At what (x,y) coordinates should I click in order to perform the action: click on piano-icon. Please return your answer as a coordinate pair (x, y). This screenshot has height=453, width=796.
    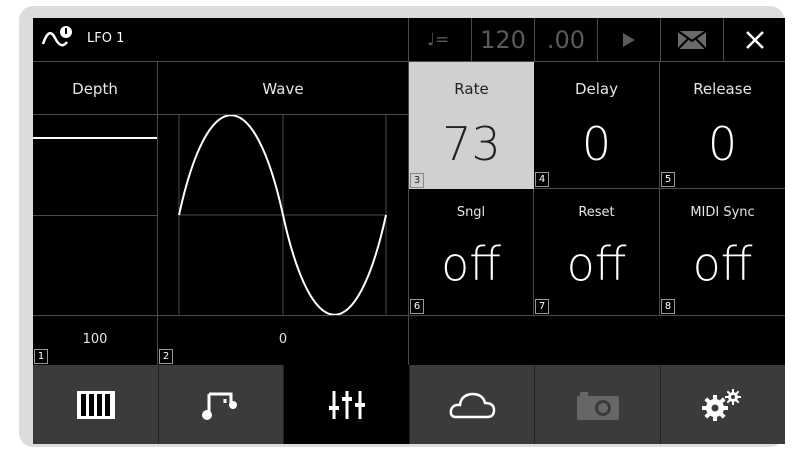
    Looking at the image, I should click on (95, 404).